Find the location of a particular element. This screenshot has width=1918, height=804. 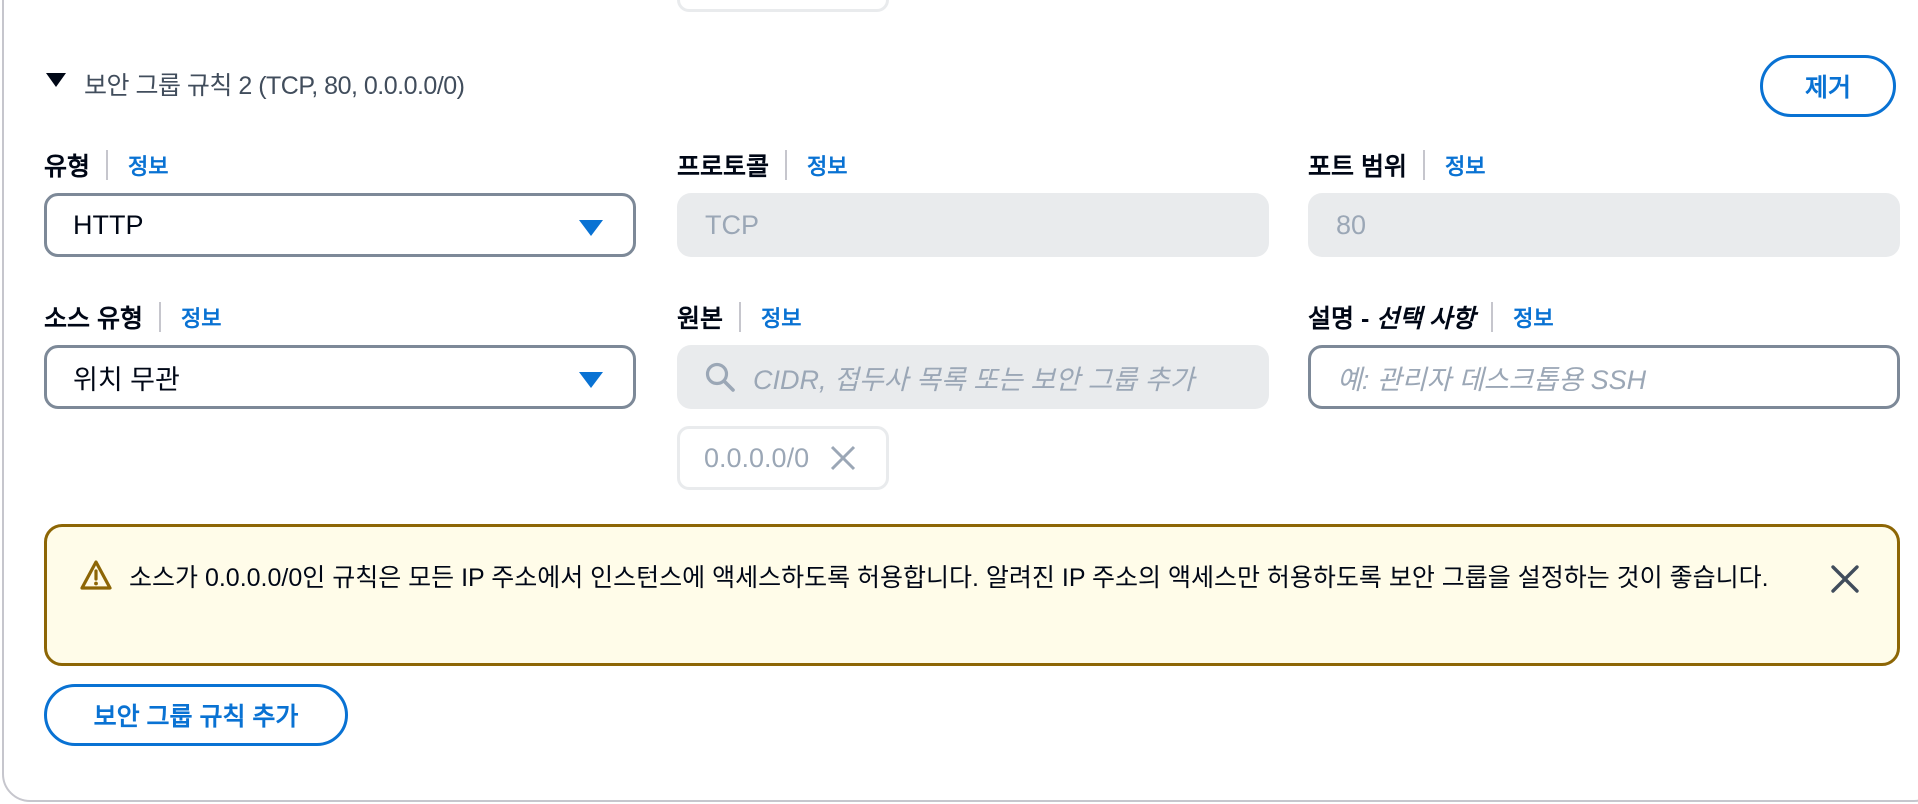

remove-button: 제거 is located at coordinates (1828, 86).